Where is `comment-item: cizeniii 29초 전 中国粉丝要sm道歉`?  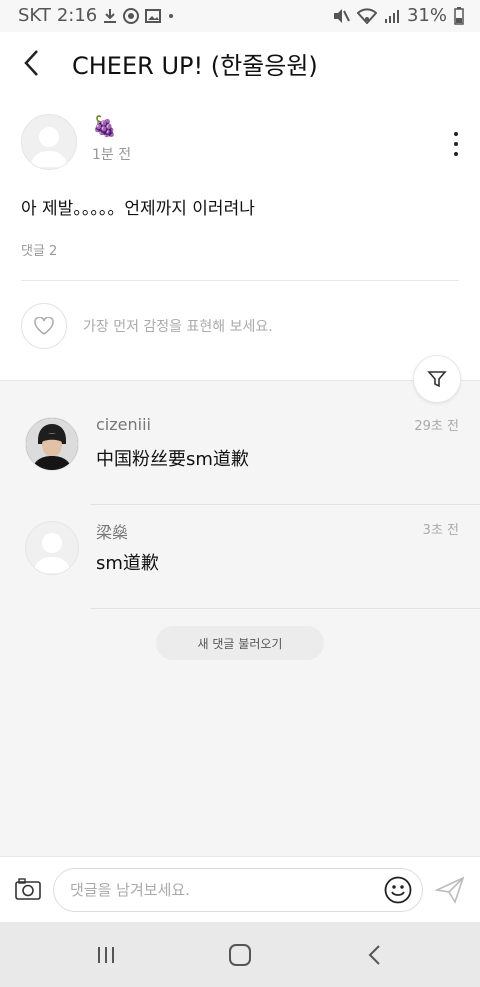 comment-item: cizeniii 29초 전 中国粉丝要sm道歉 is located at coordinates (240, 453).